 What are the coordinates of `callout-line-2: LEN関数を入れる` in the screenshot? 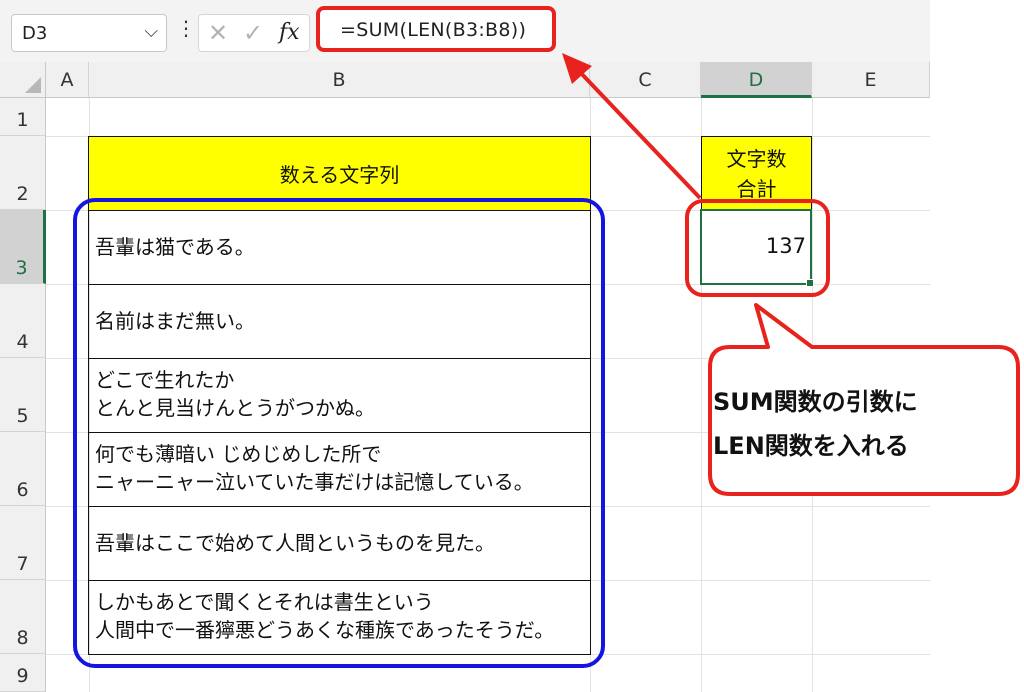 It's located at (811, 446).